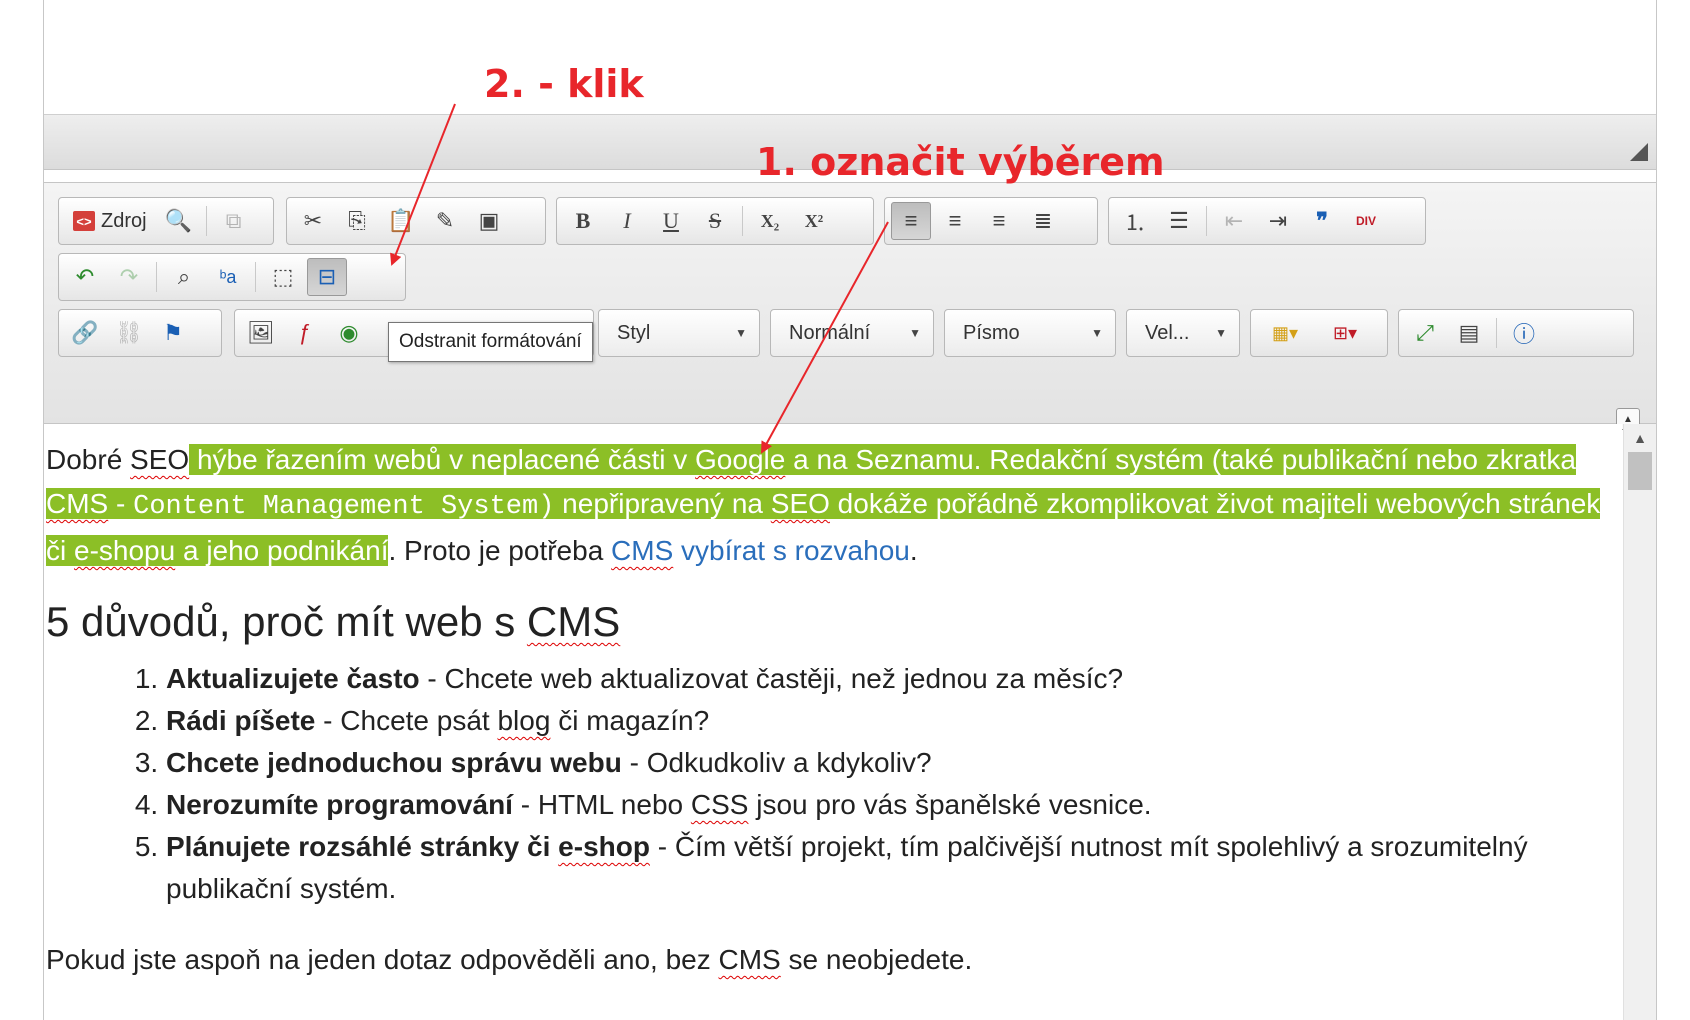  Describe the element at coordinates (639, 278) in the screenshot. I see `annotation-arrows` at that location.